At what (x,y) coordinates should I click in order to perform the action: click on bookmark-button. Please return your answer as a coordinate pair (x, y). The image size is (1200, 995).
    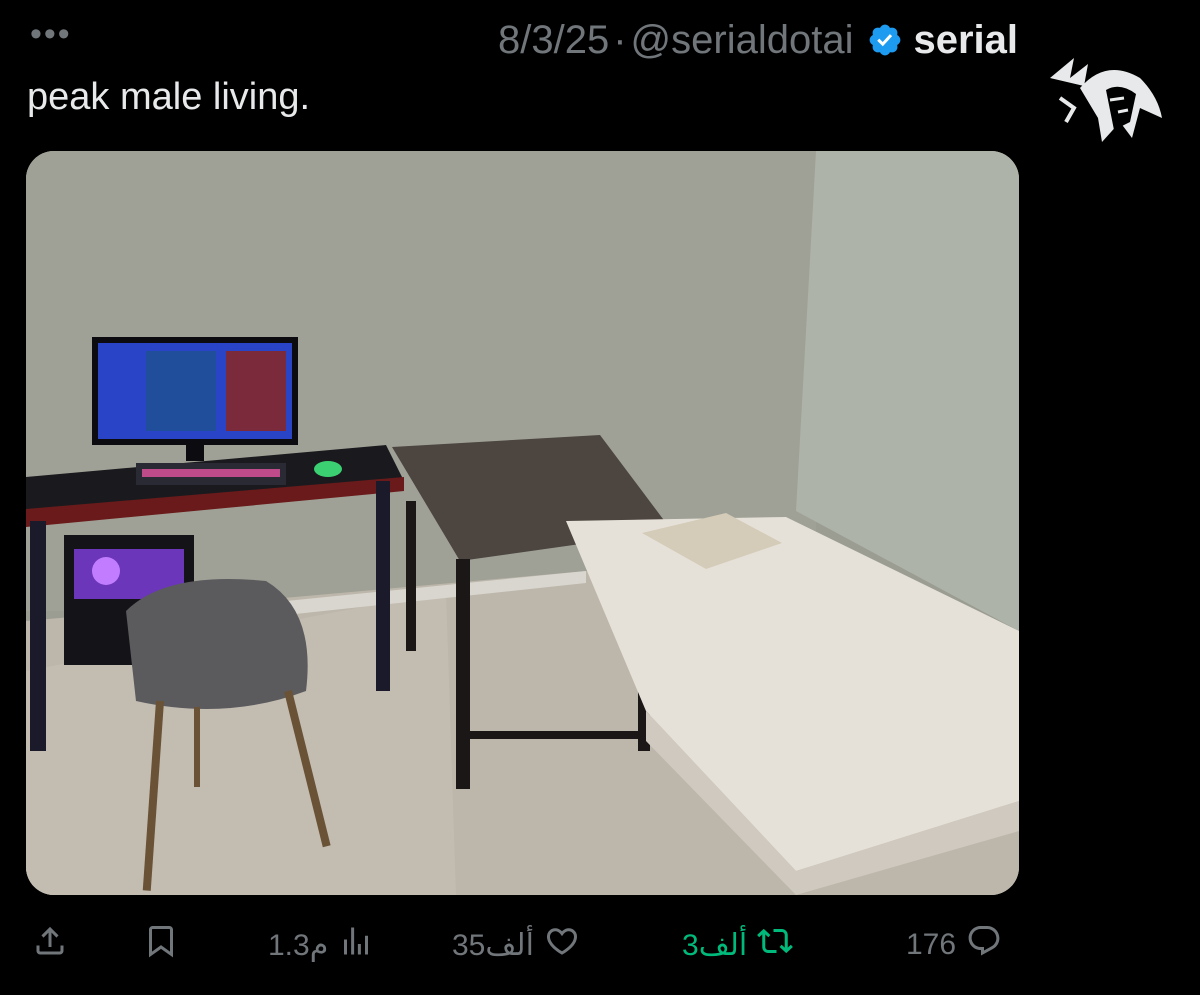
    Looking at the image, I should click on (161, 945).